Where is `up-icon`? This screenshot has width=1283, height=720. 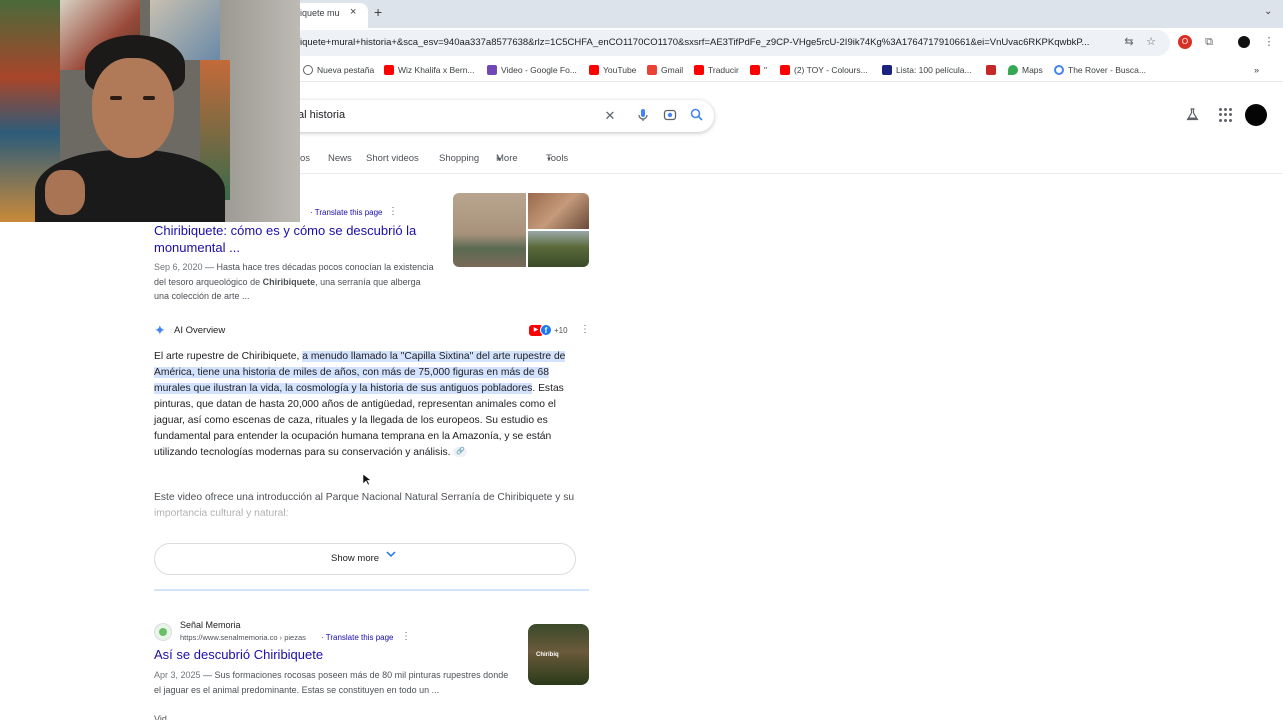 up-icon is located at coordinates (991, 70).